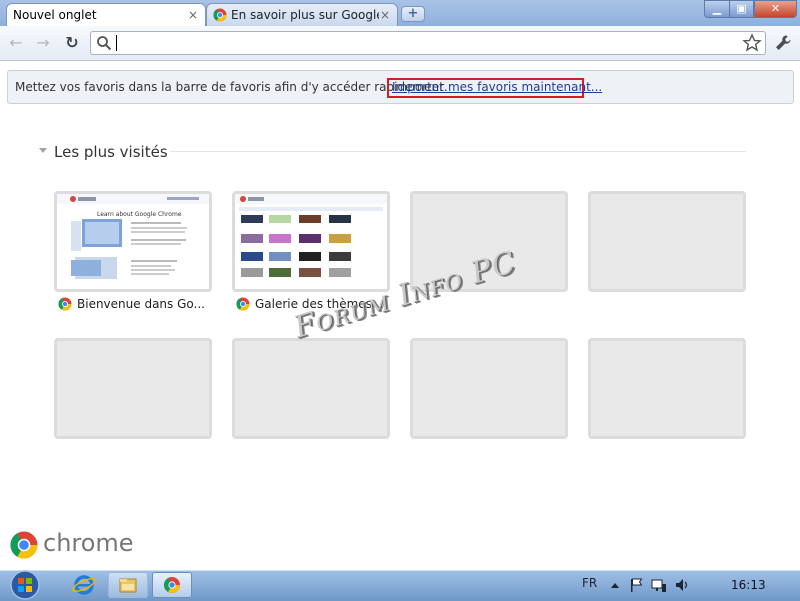 Image resolution: width=800 pixels, height=601 pixels. What do you see at coordinates (43, 150) in the screenshot?
I see `collapse-triangle-icon` at bounding box center [43, 150].